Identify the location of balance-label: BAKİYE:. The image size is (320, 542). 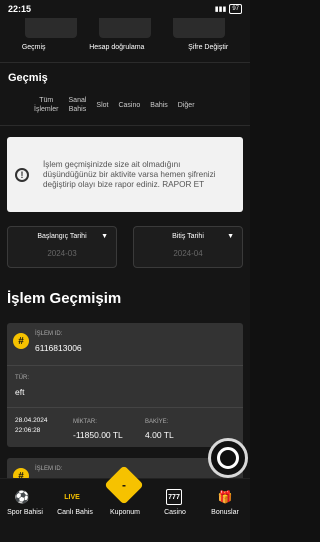
(157, 422).